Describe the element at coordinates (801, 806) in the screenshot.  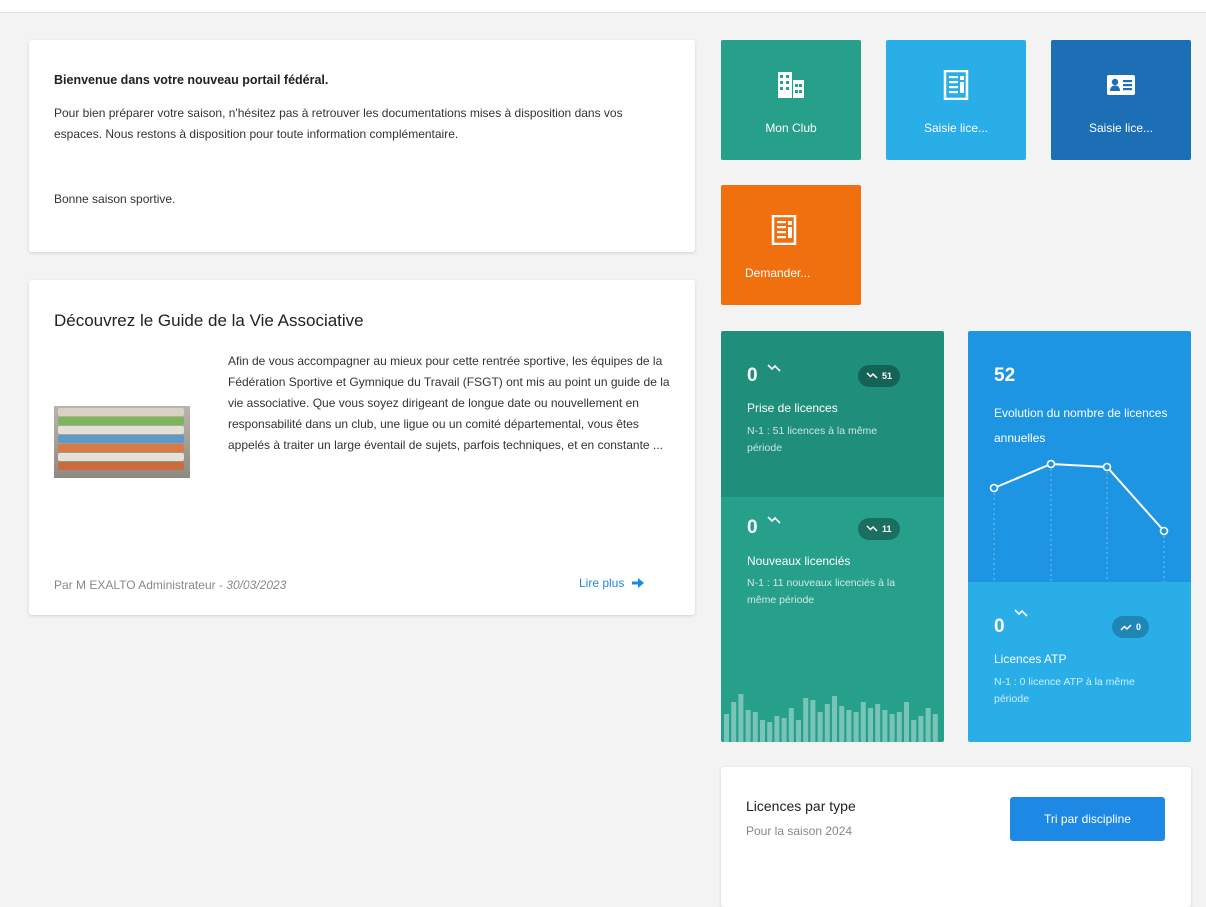
I see `card-title: Licences par type` at that location.